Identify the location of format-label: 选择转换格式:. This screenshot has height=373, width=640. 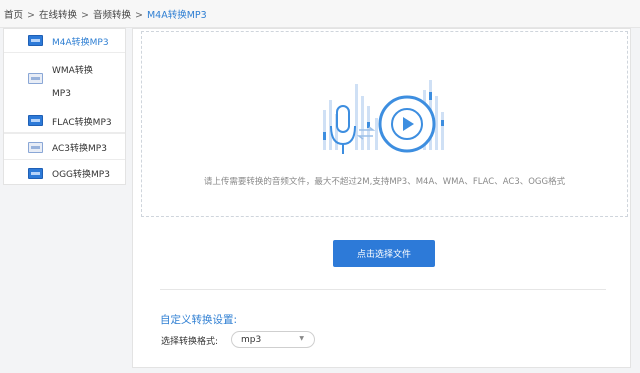
(190, 342).